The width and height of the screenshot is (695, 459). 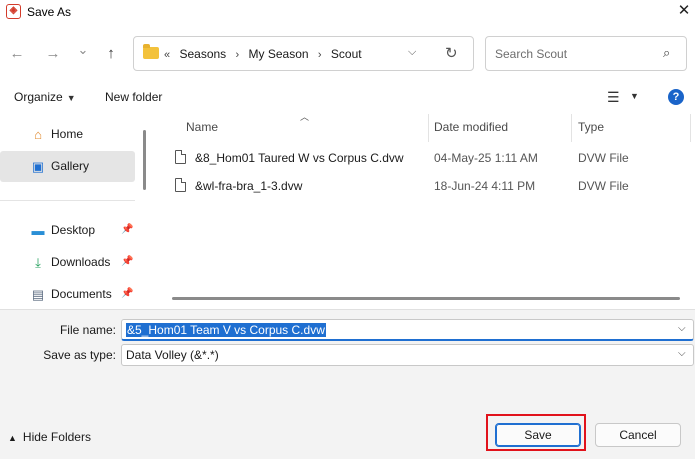 I want to click on sidebar-item-home: ⌂ Home, so click(x=67, y=134).